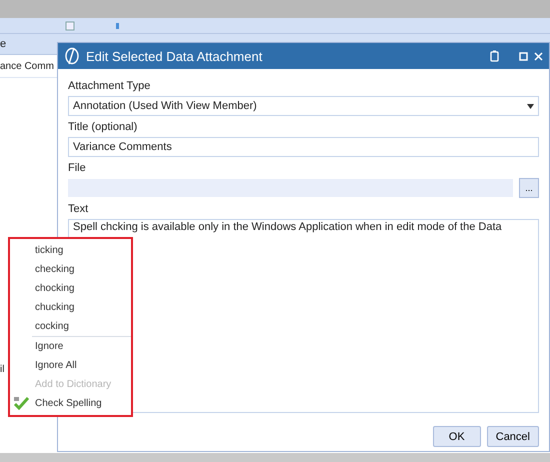 Image resolution: width=550 pixels, height=462 pixels. What do you see at coordinates (538, 56) in the screenshot?
I see `close-icon` at bounding box center [538, 56].